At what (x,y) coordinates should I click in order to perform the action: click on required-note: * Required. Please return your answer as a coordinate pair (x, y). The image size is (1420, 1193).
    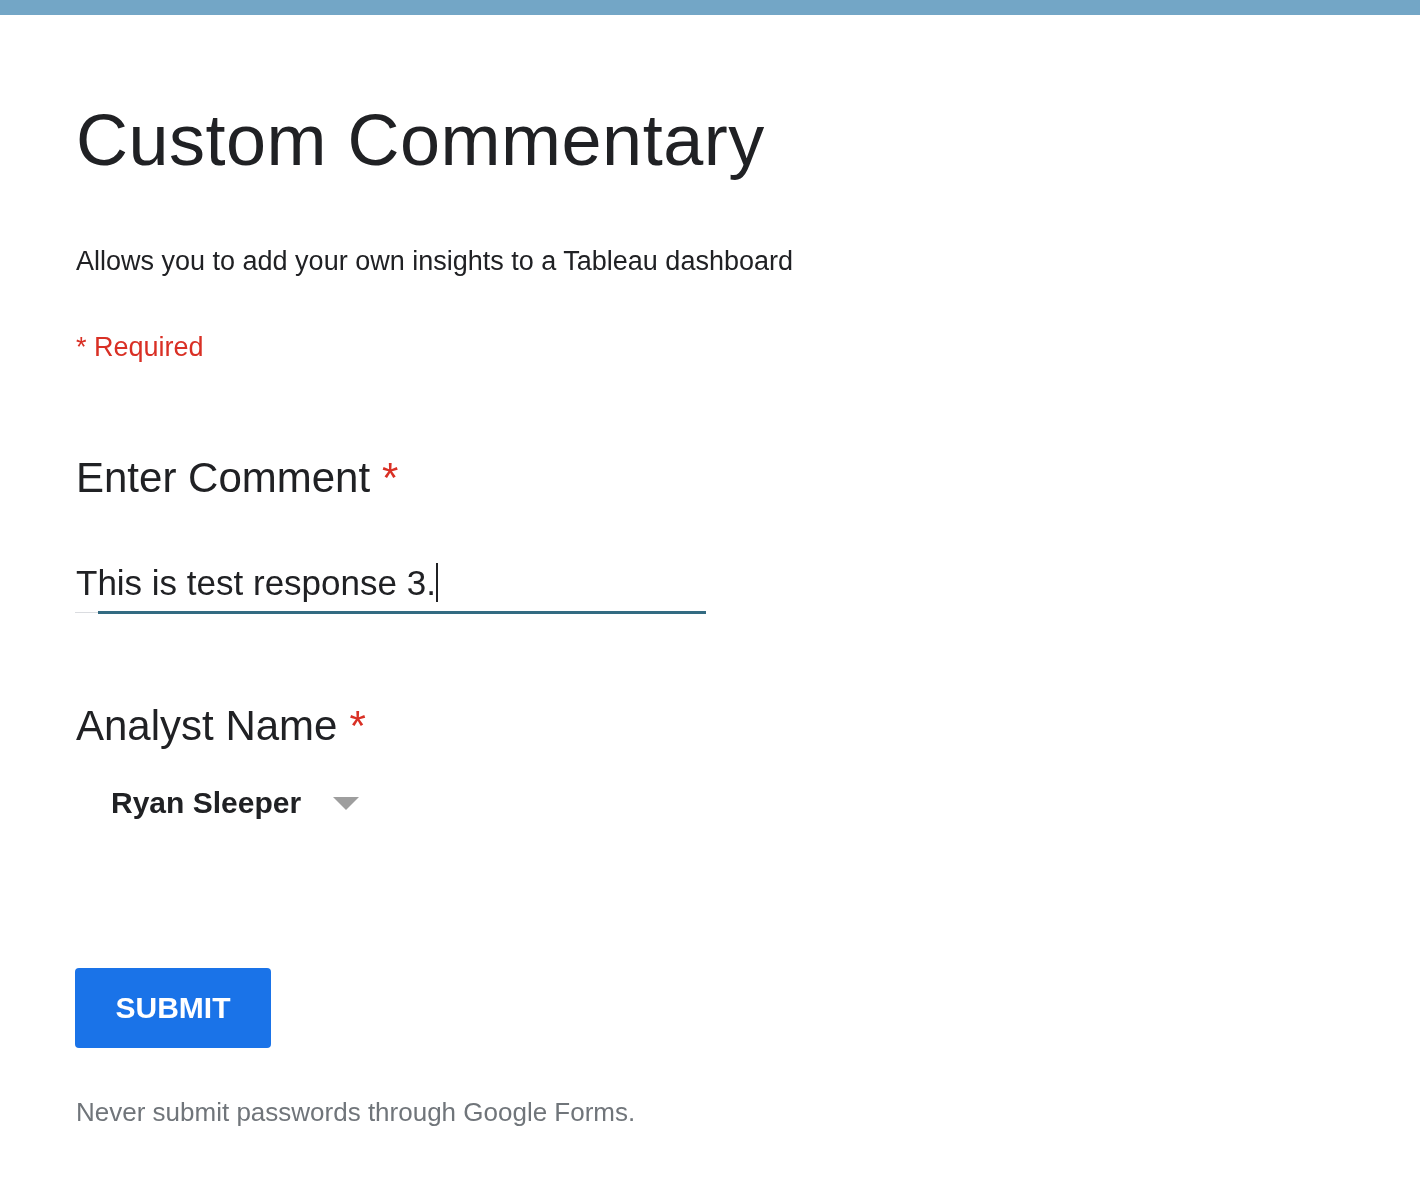
    Looking at the image, I should click on (140, 347).